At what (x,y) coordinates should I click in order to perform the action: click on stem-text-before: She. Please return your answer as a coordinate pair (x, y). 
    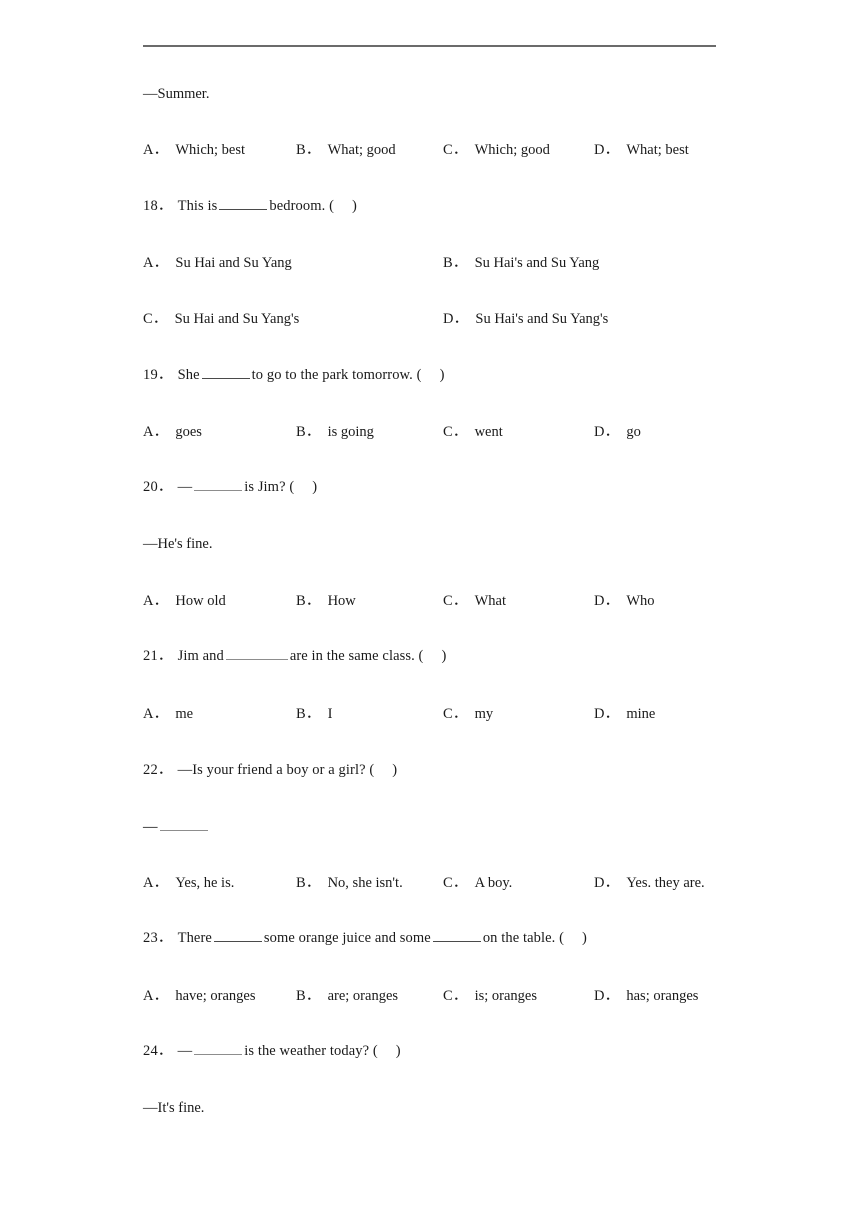
    Looking at the image, I should click on (188, 375).